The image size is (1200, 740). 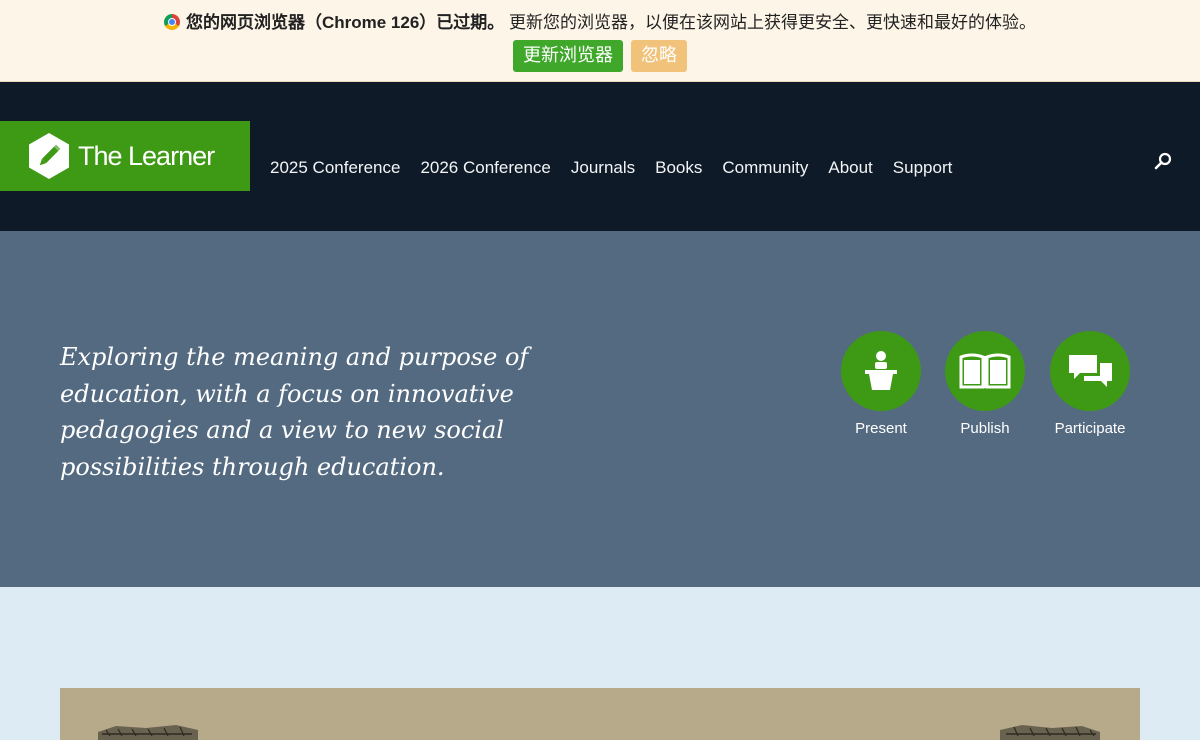 I want to click on participate-circle, so click(x=1090, y=371).